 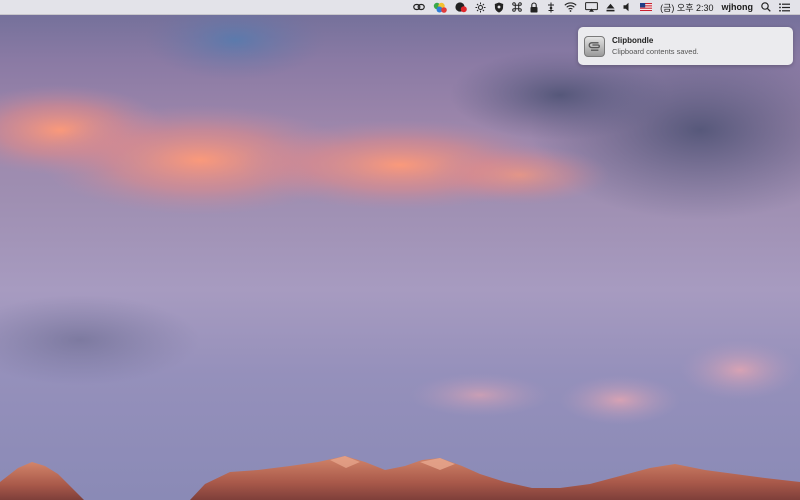 What do you see at coordinates (534, 7) in the screenshot?
I see `lock-icon` at bounding box center [534, 7].